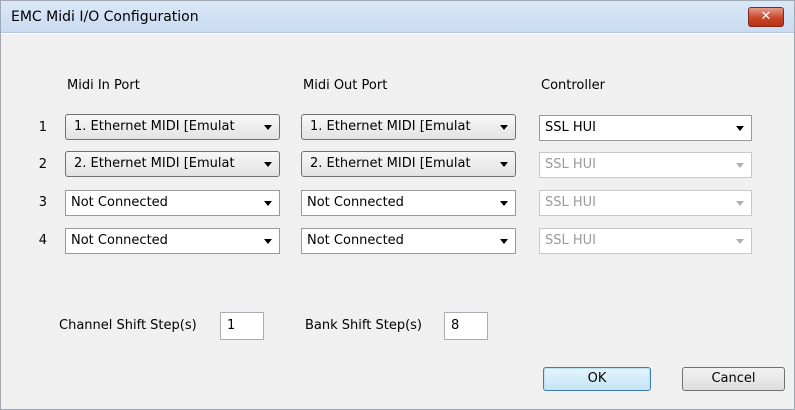  Describe the element at coordinates (408, 203) in the screenshot. I see `midi-out-select-3: Not Connected` at that location.